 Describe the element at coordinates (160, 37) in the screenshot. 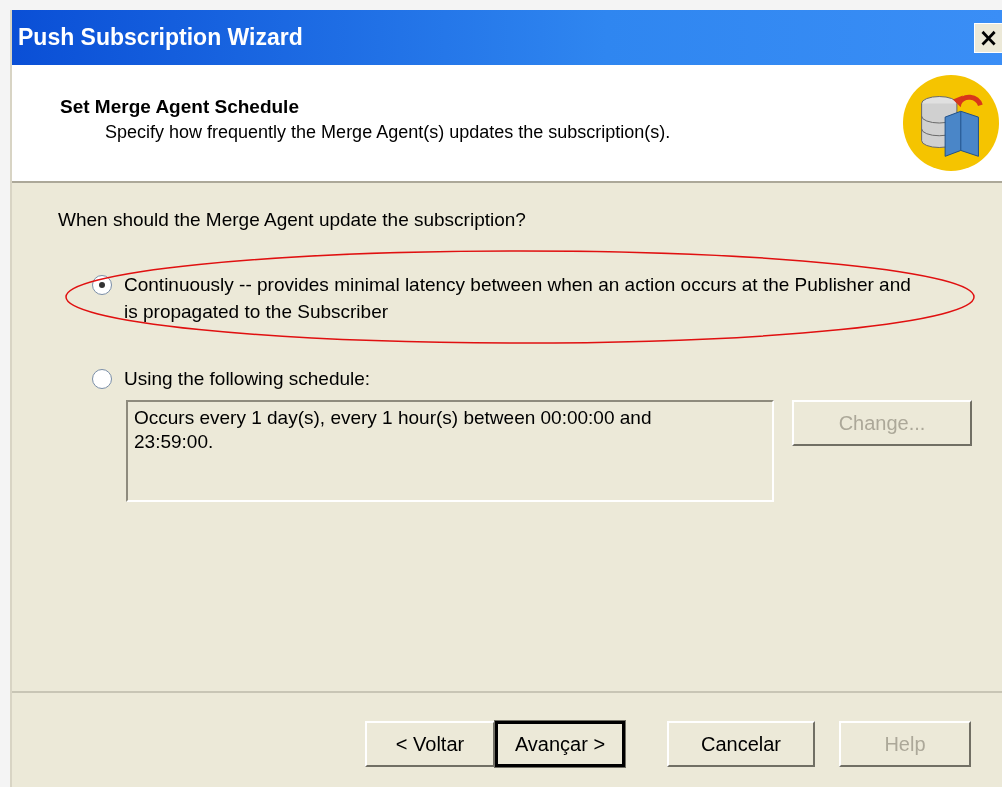

I see `window-title: Push Subscription Wizard` at that location.